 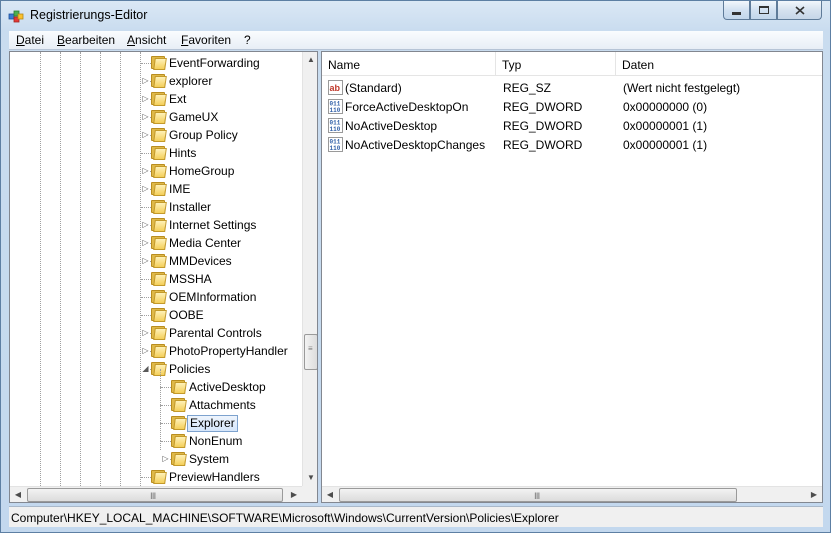 I want to click on menu-help: ?, so click(x=247, y=40).